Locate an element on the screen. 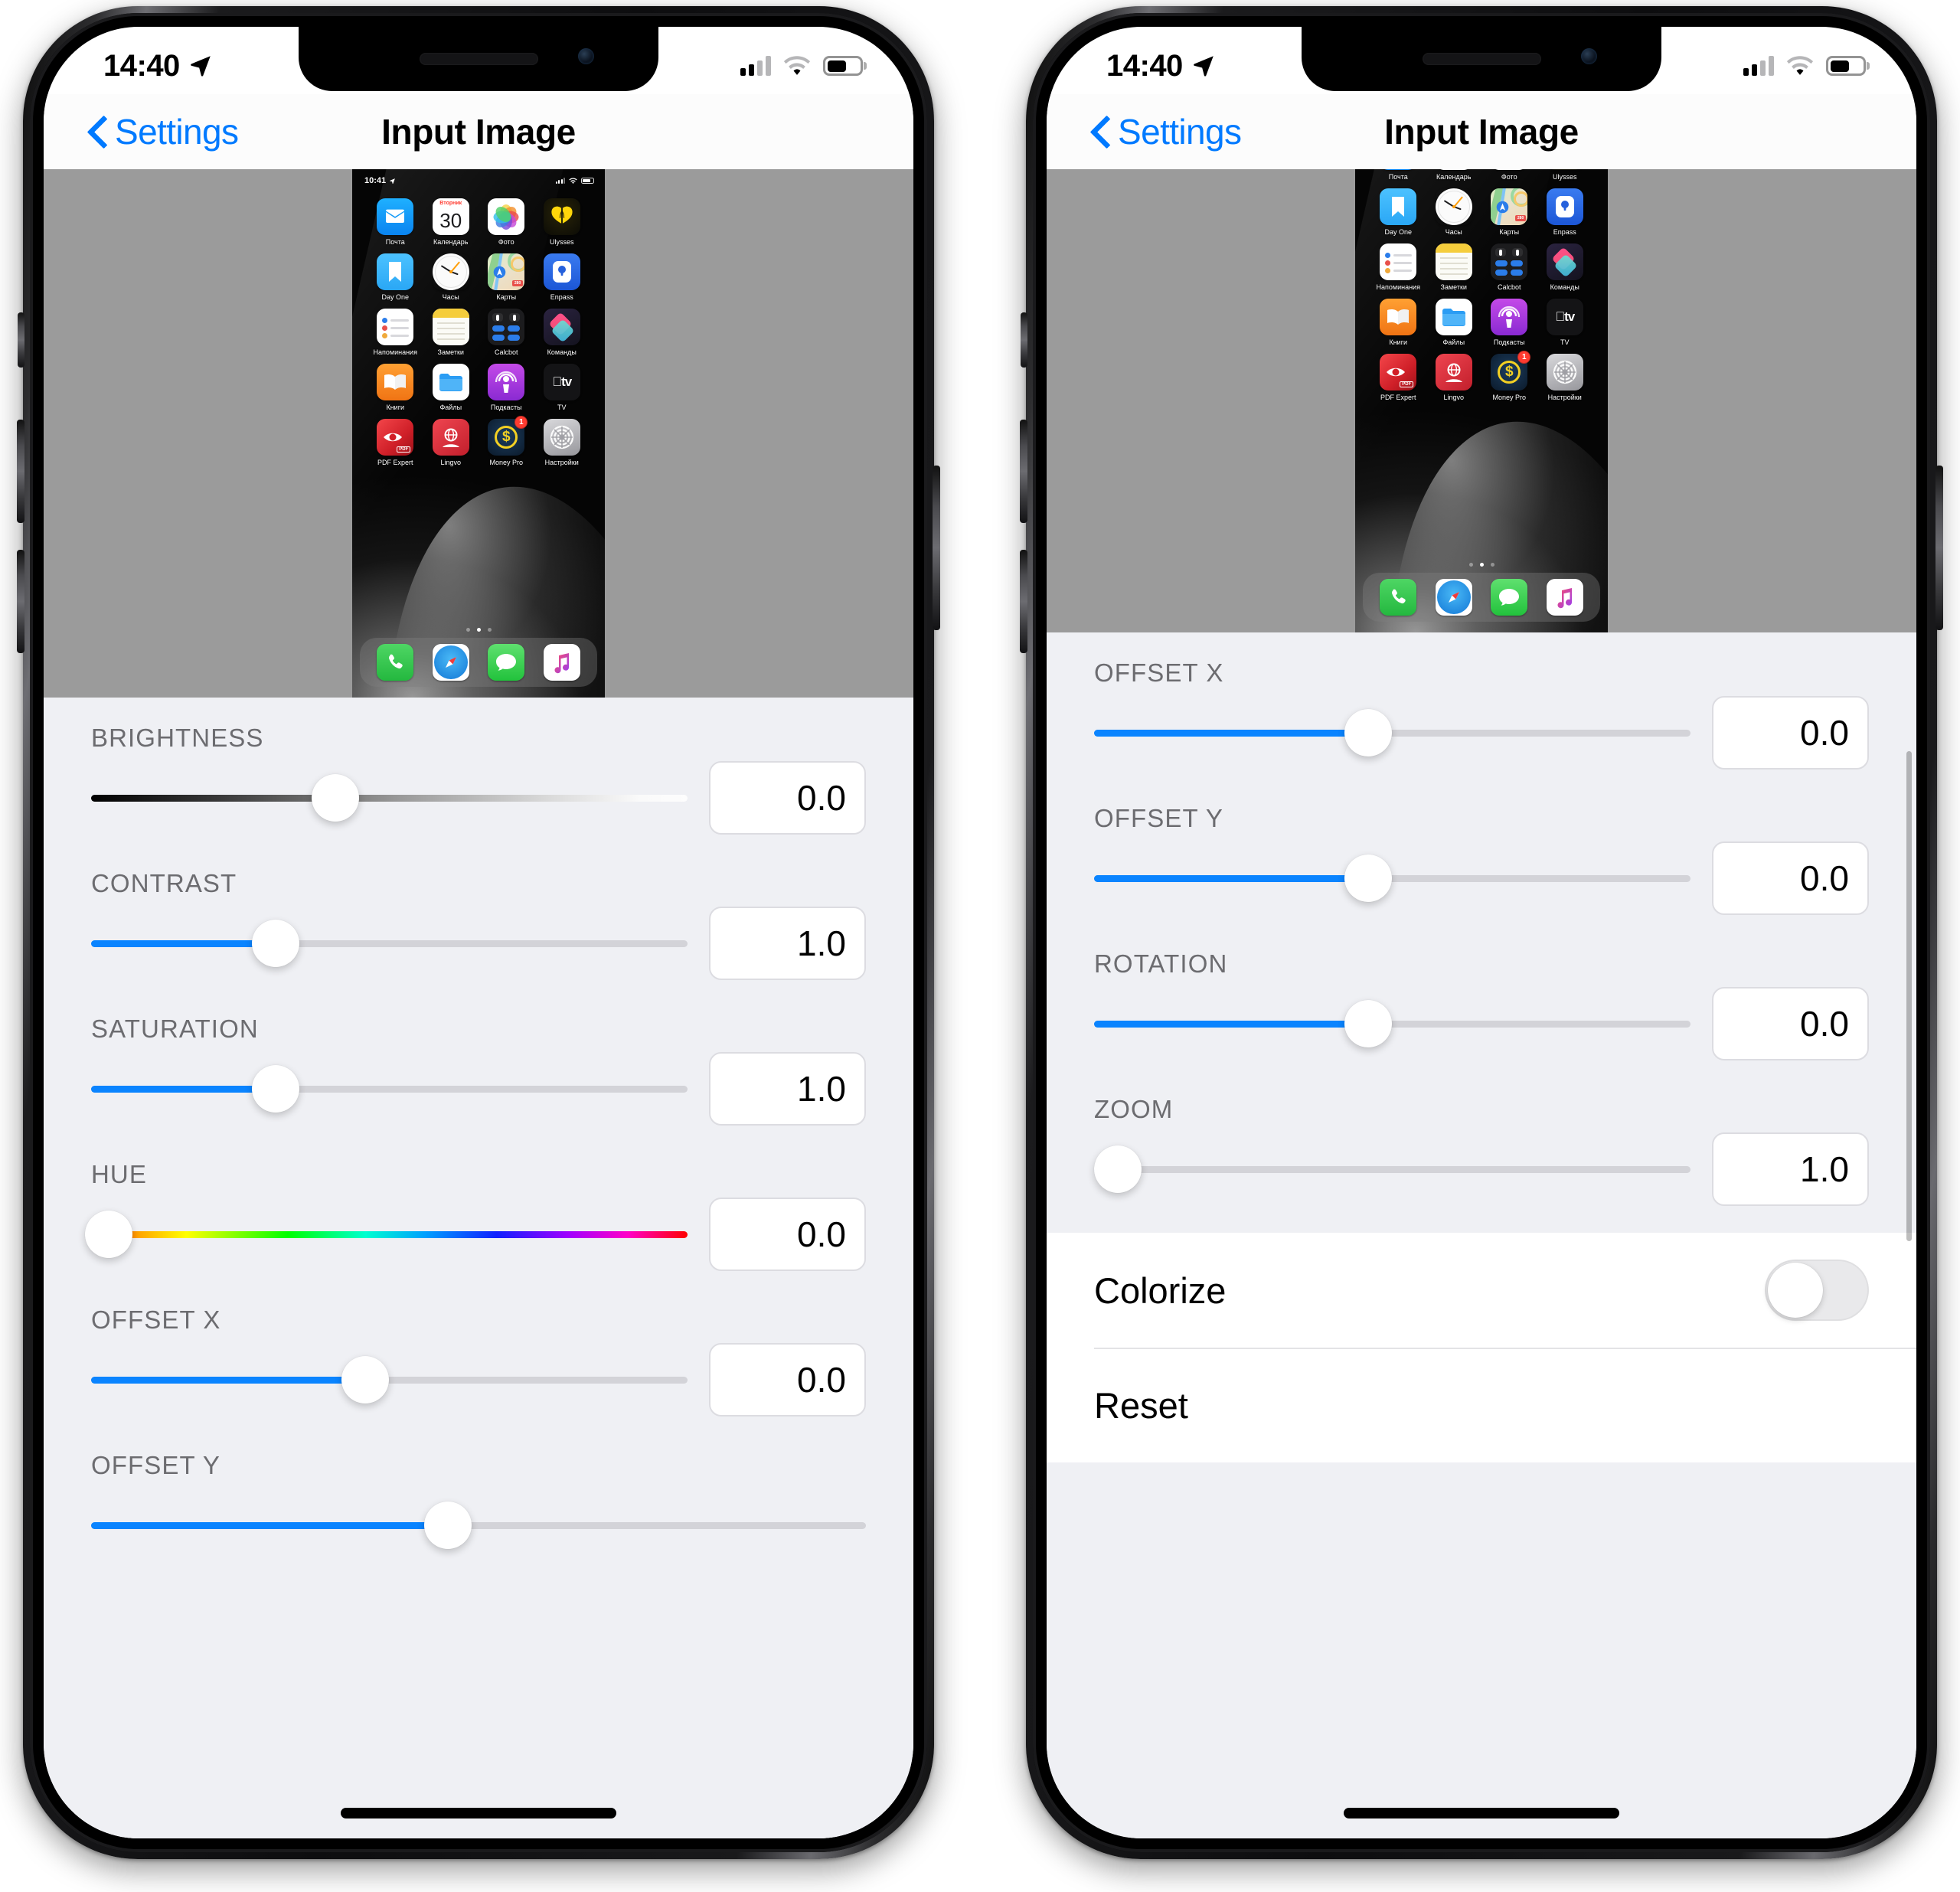 The width and height of the screenshot is (1960, 1892). app-icon-files: Файлы is located at coordinates (1454, 323).